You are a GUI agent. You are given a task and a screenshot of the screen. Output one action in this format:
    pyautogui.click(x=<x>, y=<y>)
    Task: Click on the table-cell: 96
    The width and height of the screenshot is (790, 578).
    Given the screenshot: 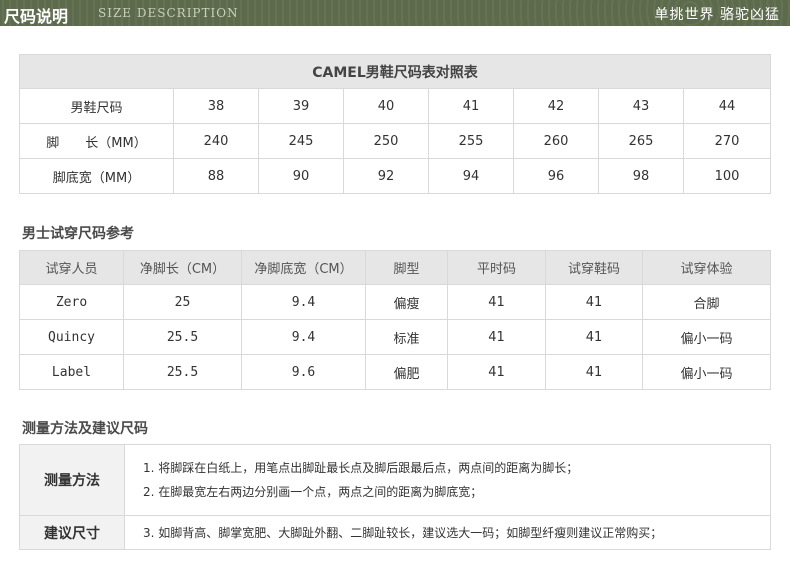 What is the action you would take?
    pyautogui.click(x=556, y=176)
    